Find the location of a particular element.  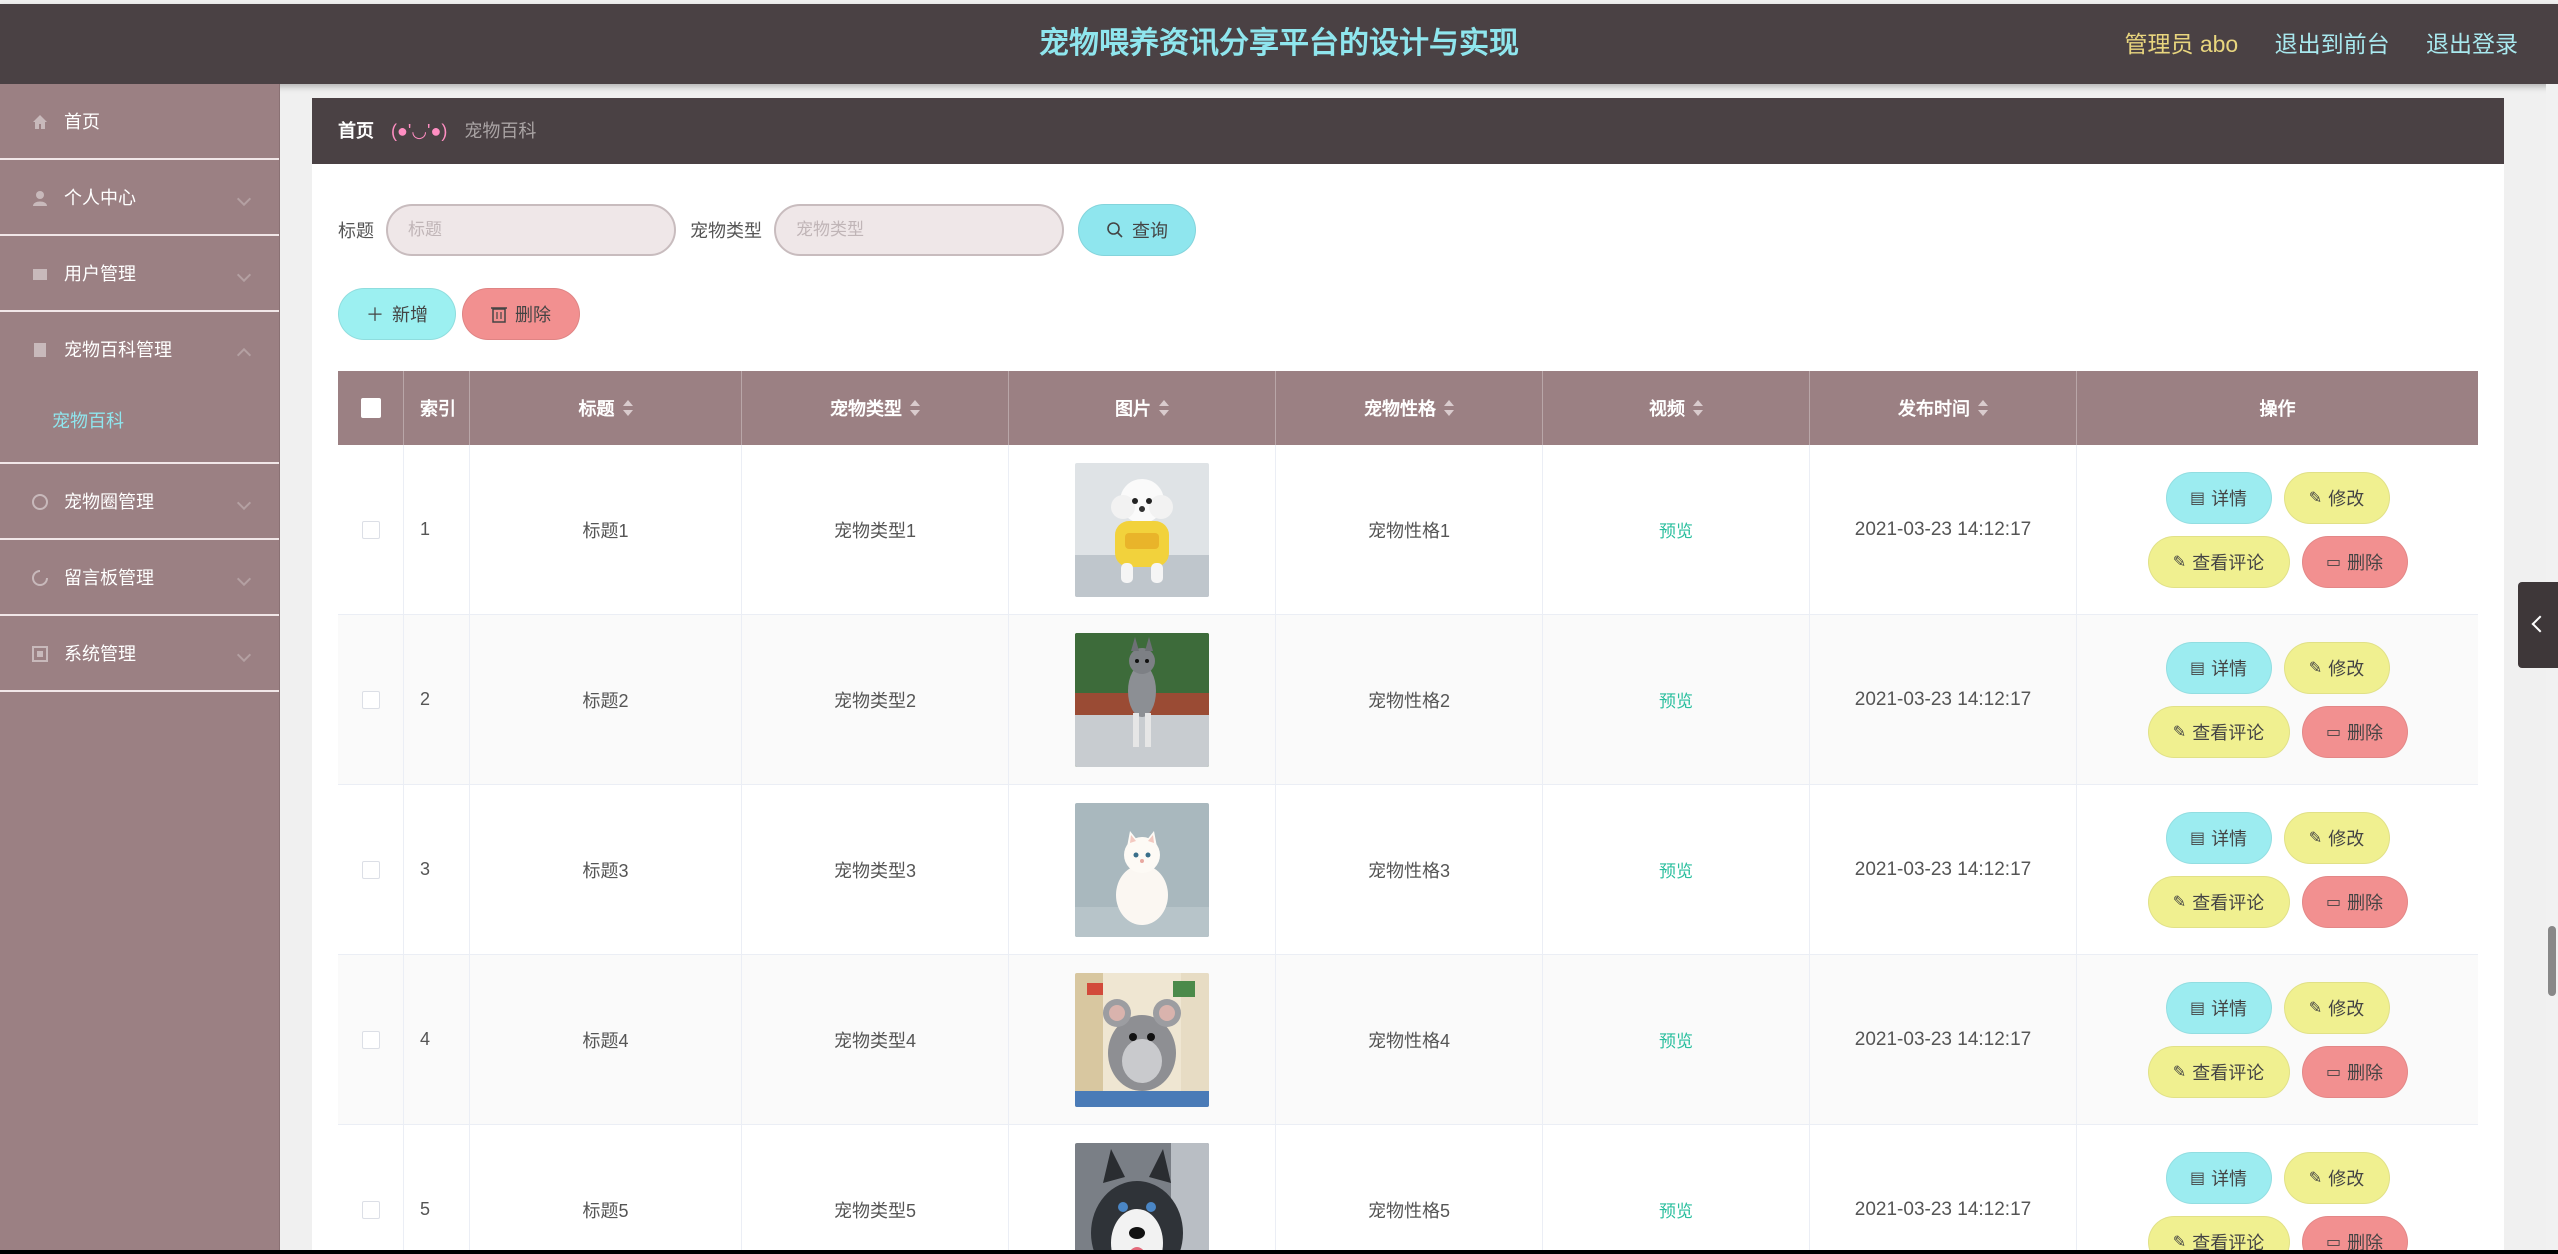

sidebar-item-pet-circle-management: 宠物圈管理 is located at coordinates (139, 502).